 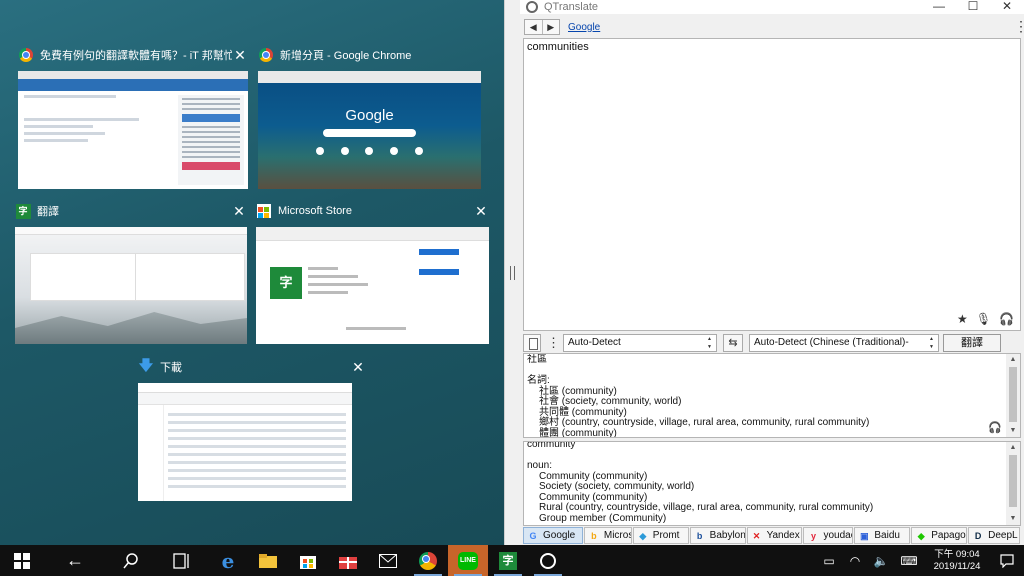 I want to click on navigation-bar: ◀ ▶ Google ⋮, so click(x=772, y=27).